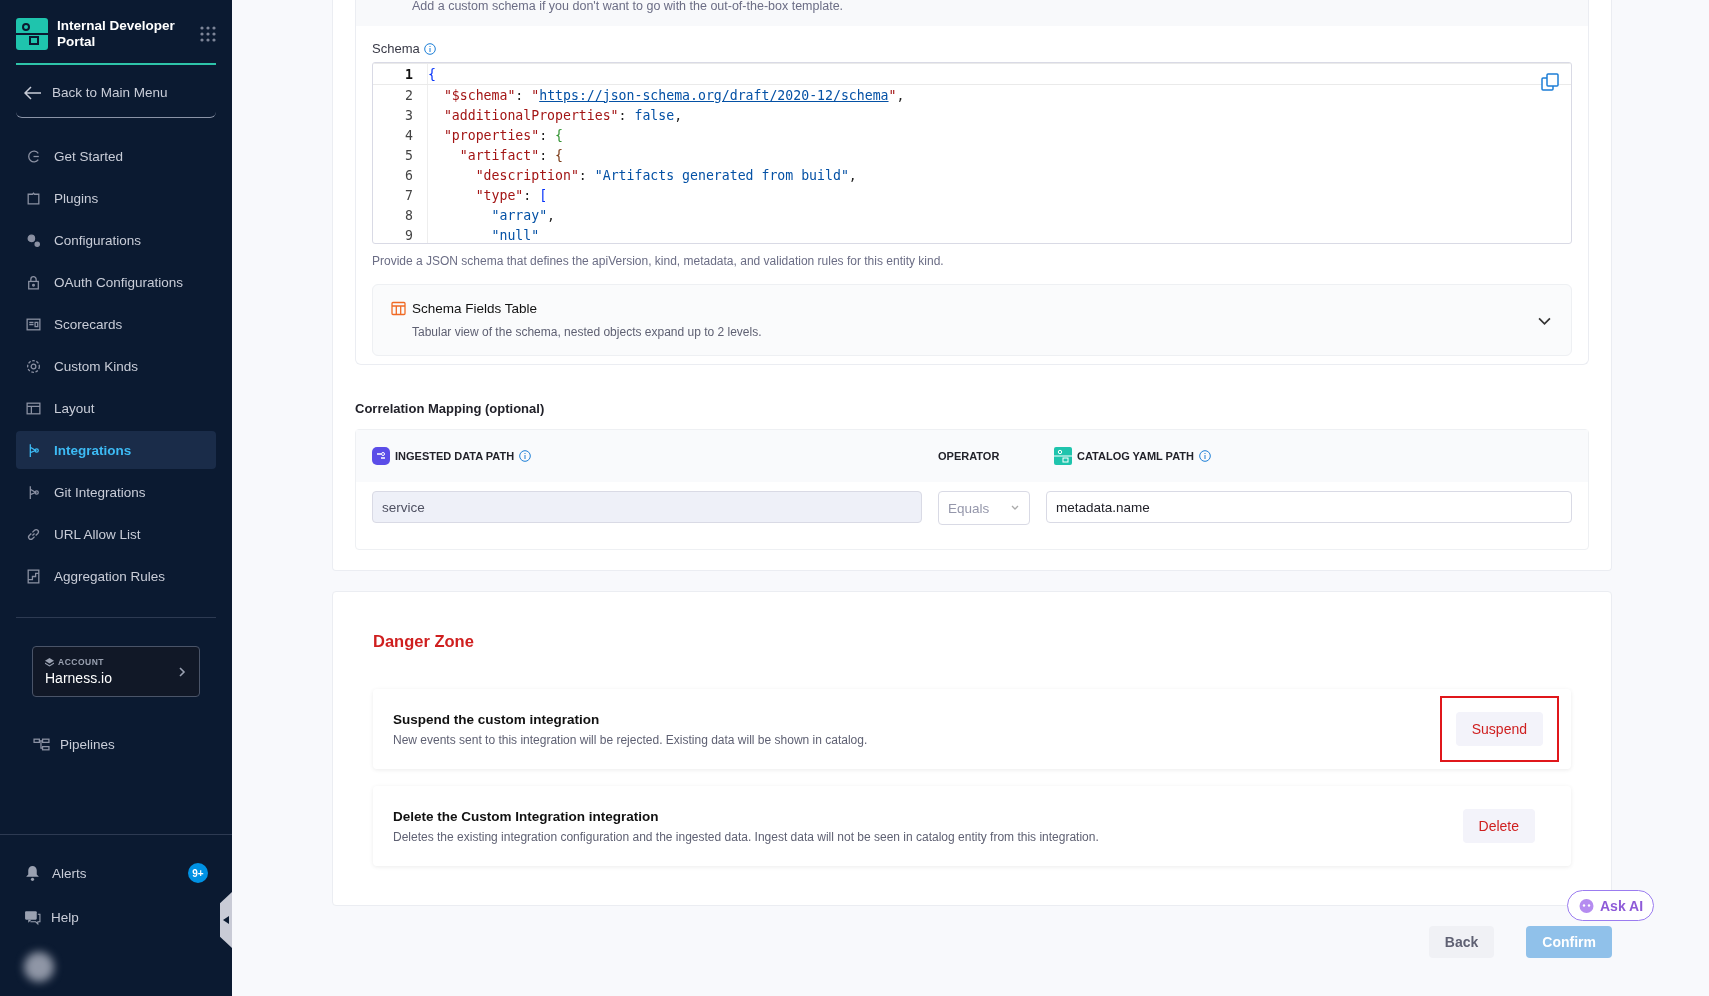 Image resolution: width=1709 pixels, height=996 pixels. What do you see at coordinates (32, 917) in the screenshot?
I see `chat-question-icon` at bounding box center [32, 917].